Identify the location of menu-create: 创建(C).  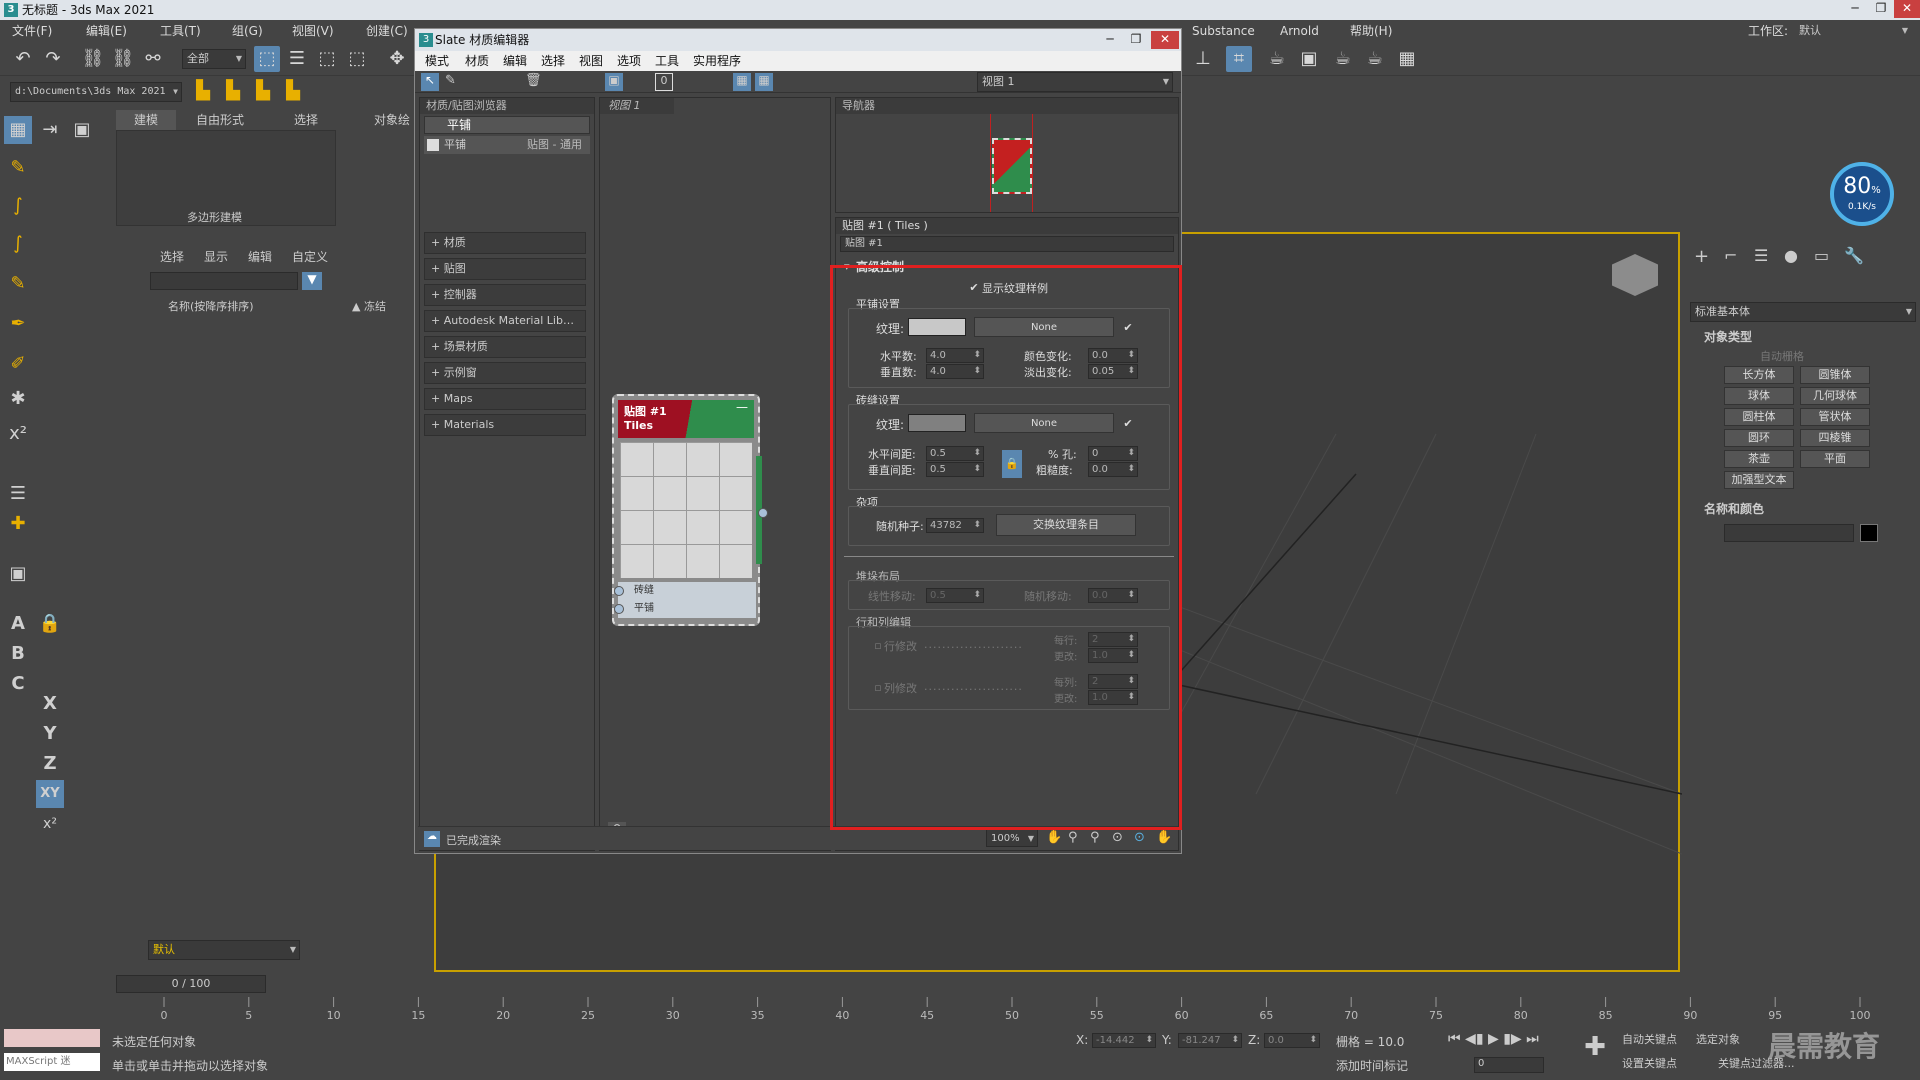
(387, 31).